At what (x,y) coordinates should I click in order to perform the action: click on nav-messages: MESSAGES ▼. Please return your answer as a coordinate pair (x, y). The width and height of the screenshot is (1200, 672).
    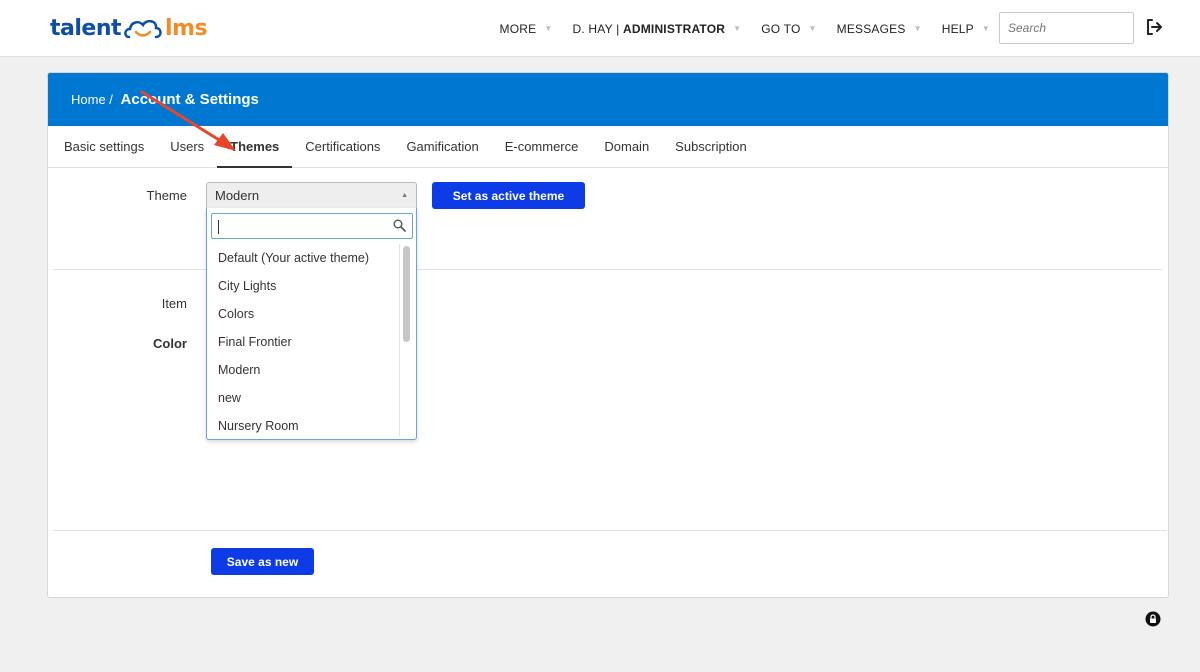
    Looking at the image, I should click on (879, 29).